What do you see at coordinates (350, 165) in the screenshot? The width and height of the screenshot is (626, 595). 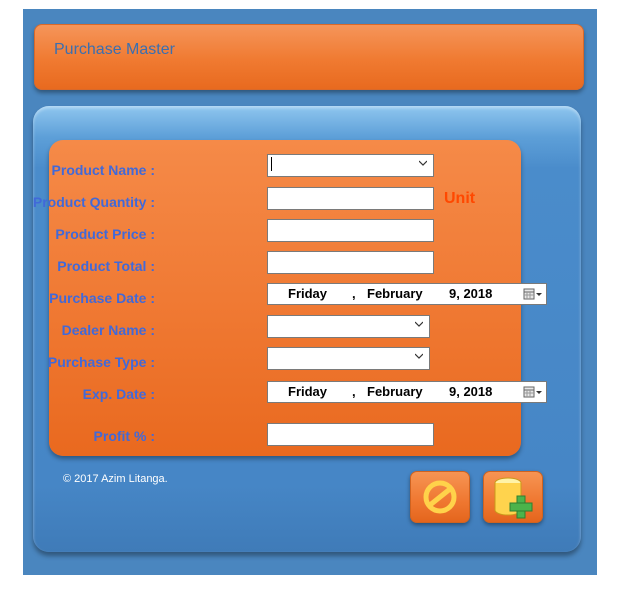 I see `product-name-combo` at bounding box center [350, 165].